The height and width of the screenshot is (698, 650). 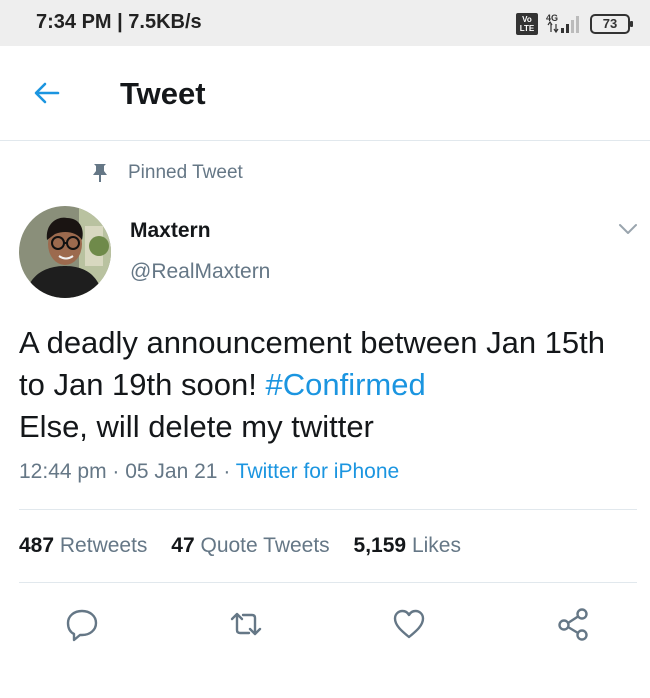 I want to click on back-arrow-icon, so click(x=47, y=93).